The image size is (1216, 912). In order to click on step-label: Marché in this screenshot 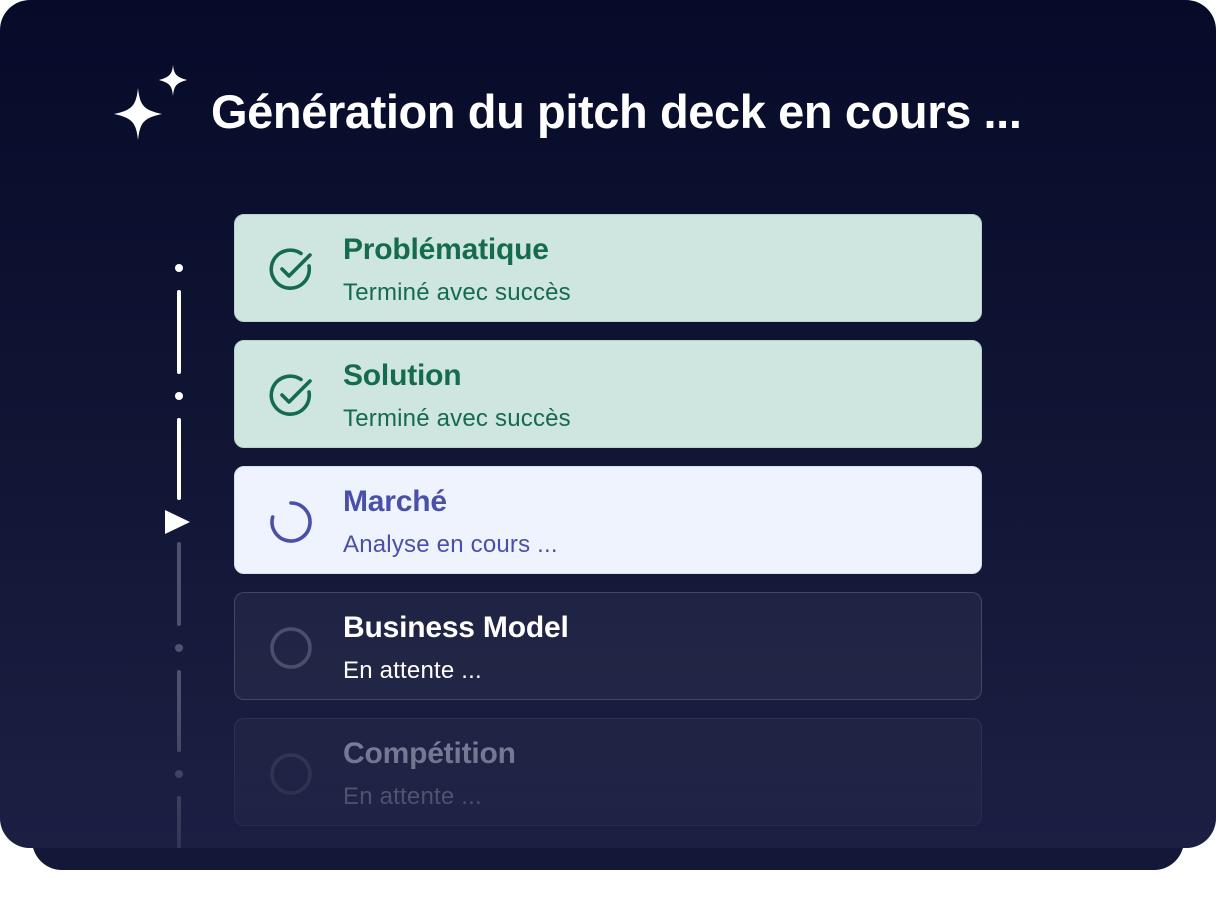, I will do `click(395, 501)`.